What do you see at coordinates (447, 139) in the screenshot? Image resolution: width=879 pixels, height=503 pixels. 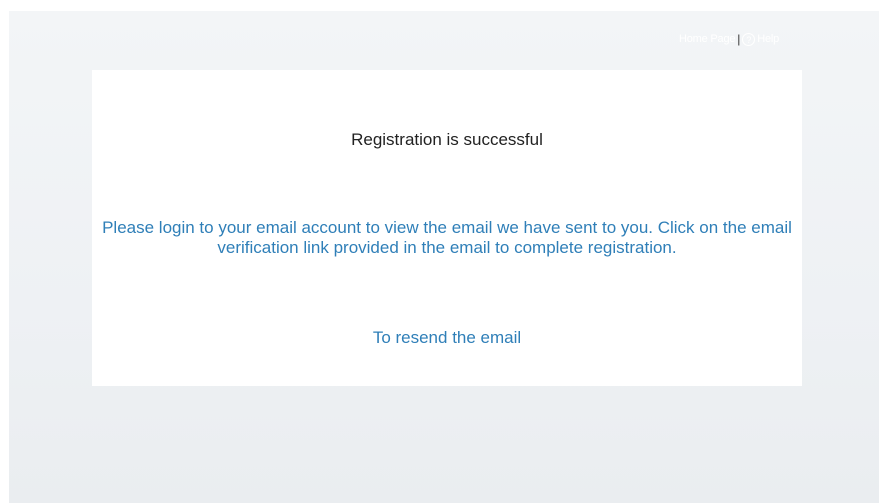 I see `page-title: Registration is successful` at bounding box center [447, 139].